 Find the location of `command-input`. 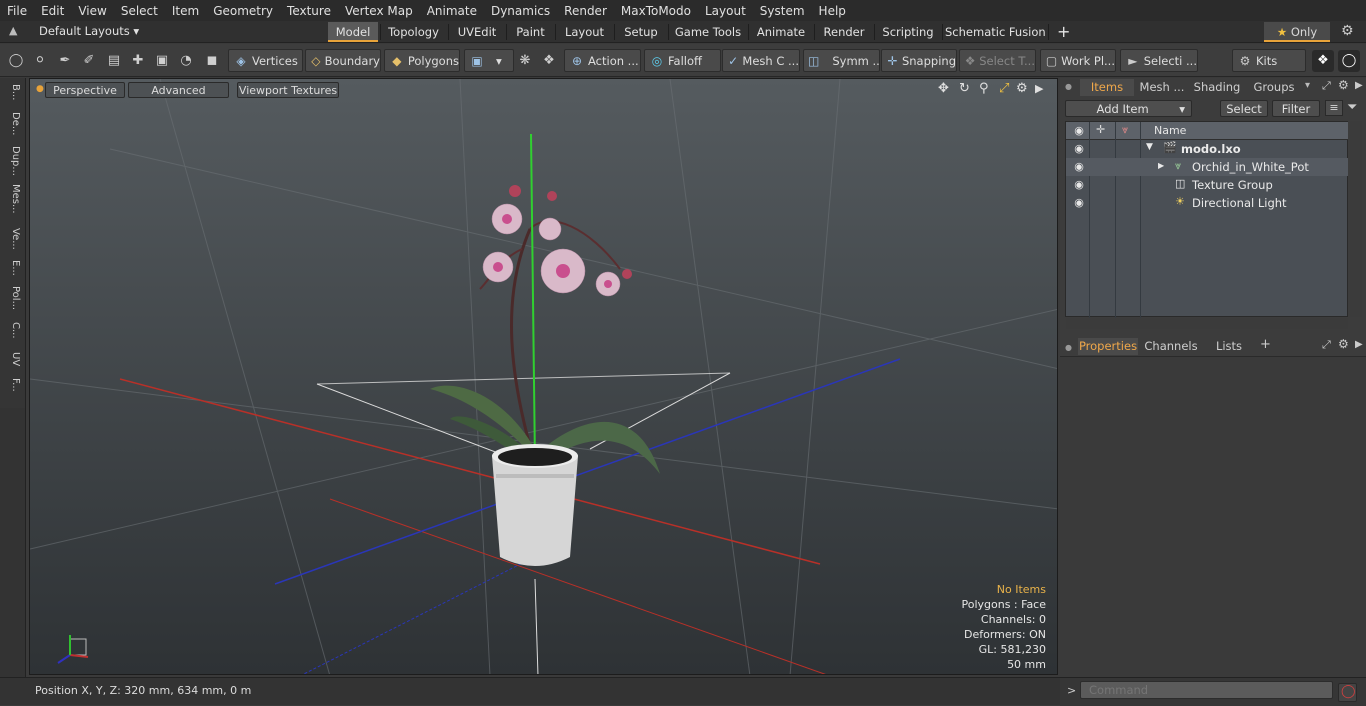

command-input is located at coordinates (1206, 690).